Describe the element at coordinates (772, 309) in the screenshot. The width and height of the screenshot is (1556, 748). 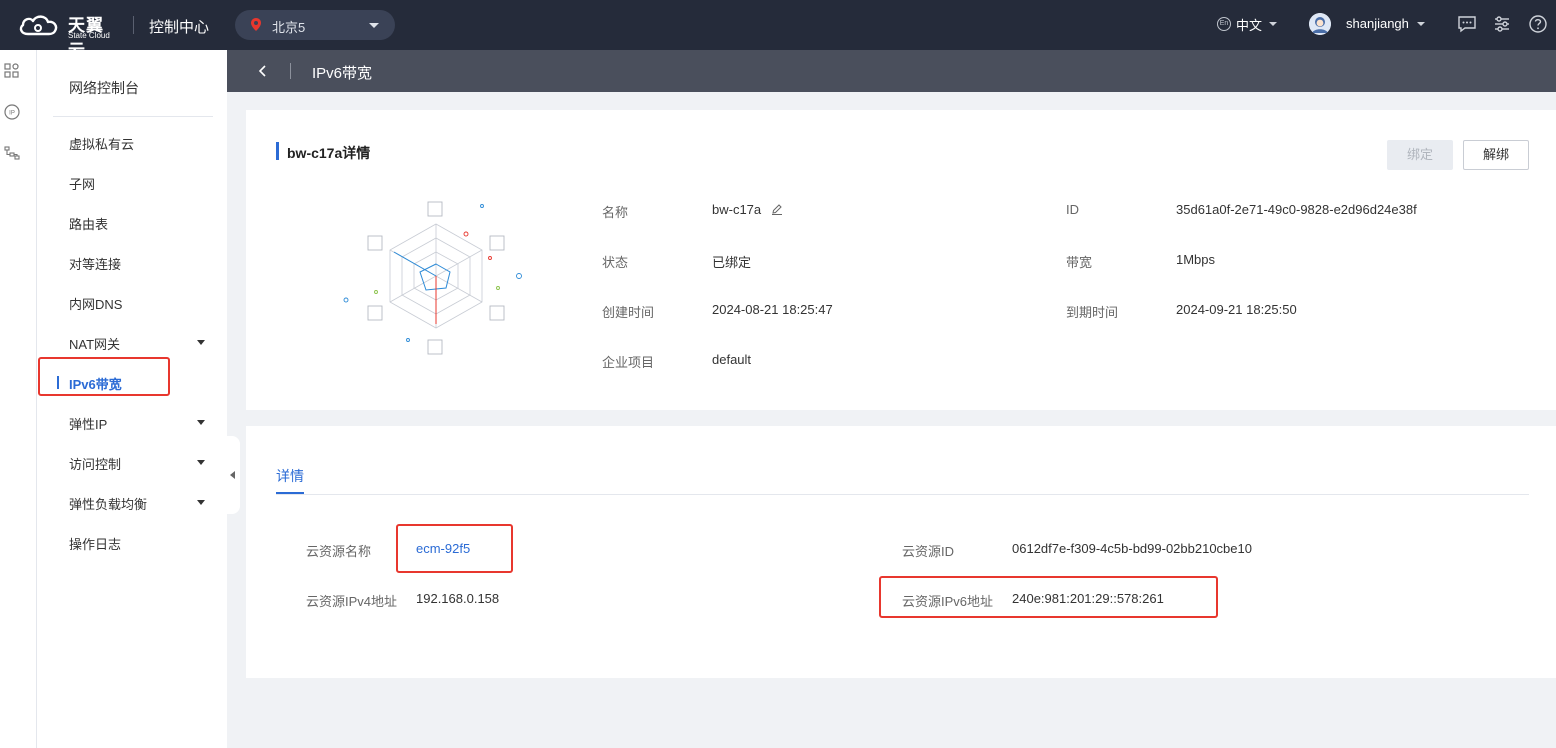
I see `created-time-value: 2024-08-21 18:25:47` at that location.